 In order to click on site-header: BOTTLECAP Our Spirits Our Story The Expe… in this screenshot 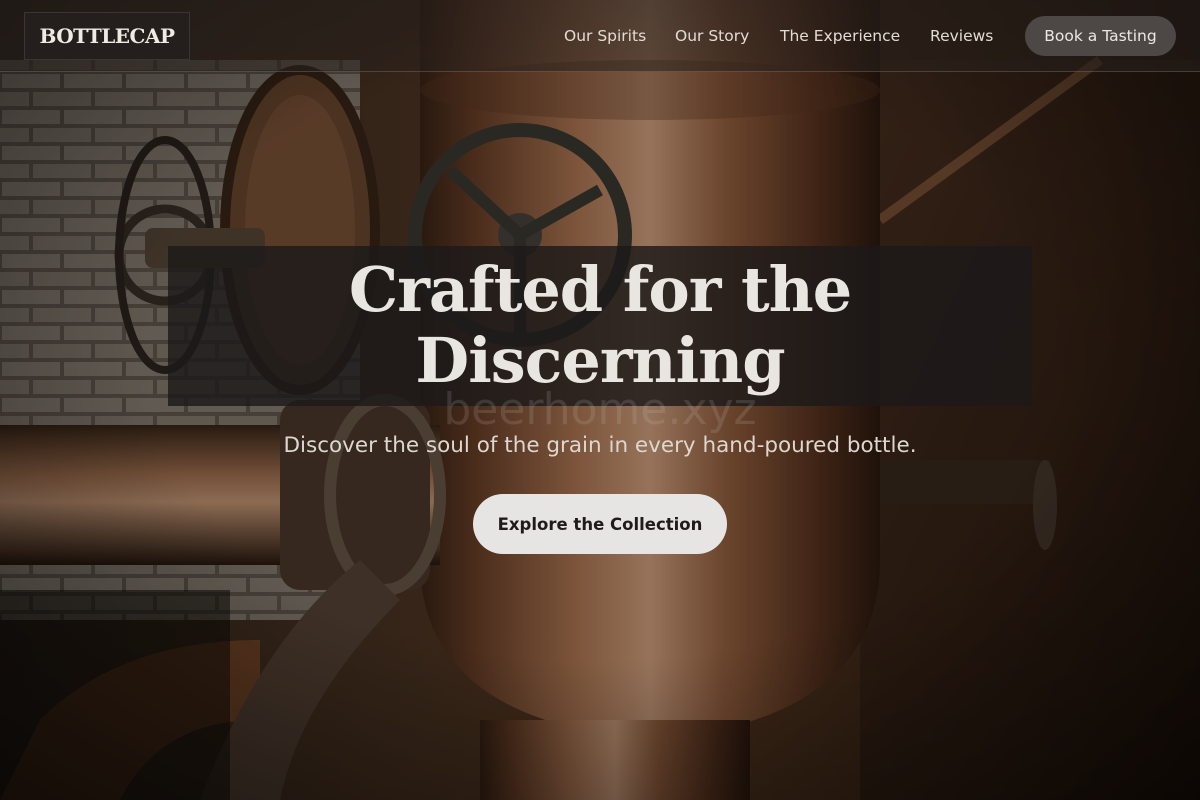, I will do `click(600, 36)`.